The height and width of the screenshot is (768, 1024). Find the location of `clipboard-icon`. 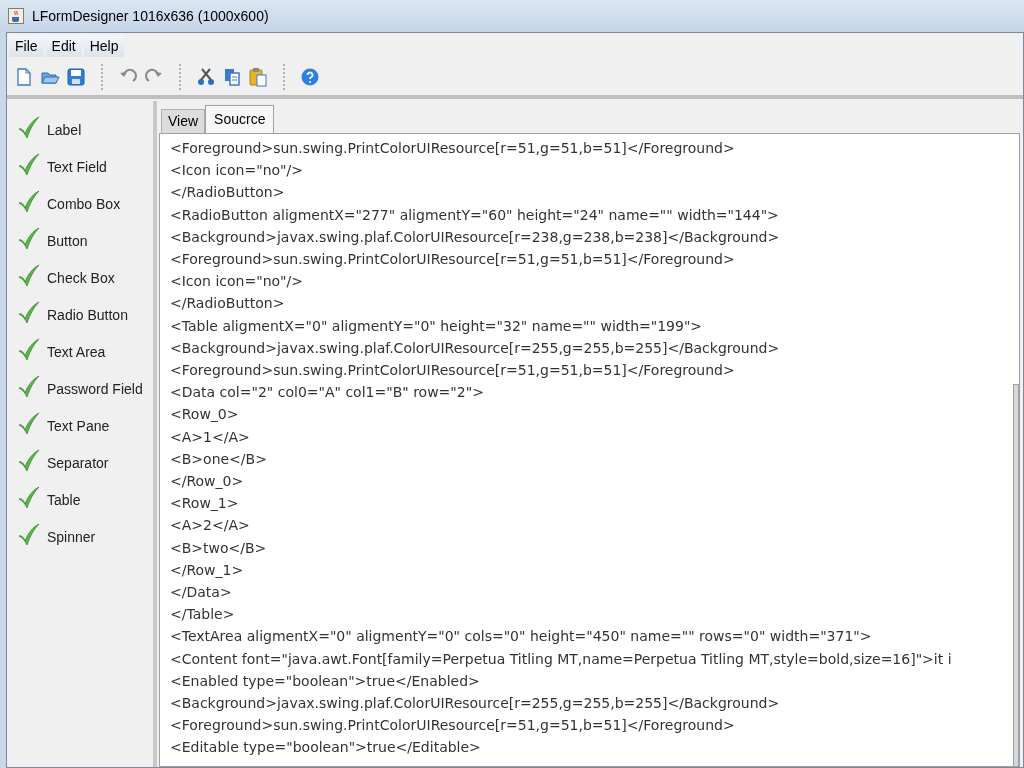

clipboard-icon is located at coordinates (258, 77).